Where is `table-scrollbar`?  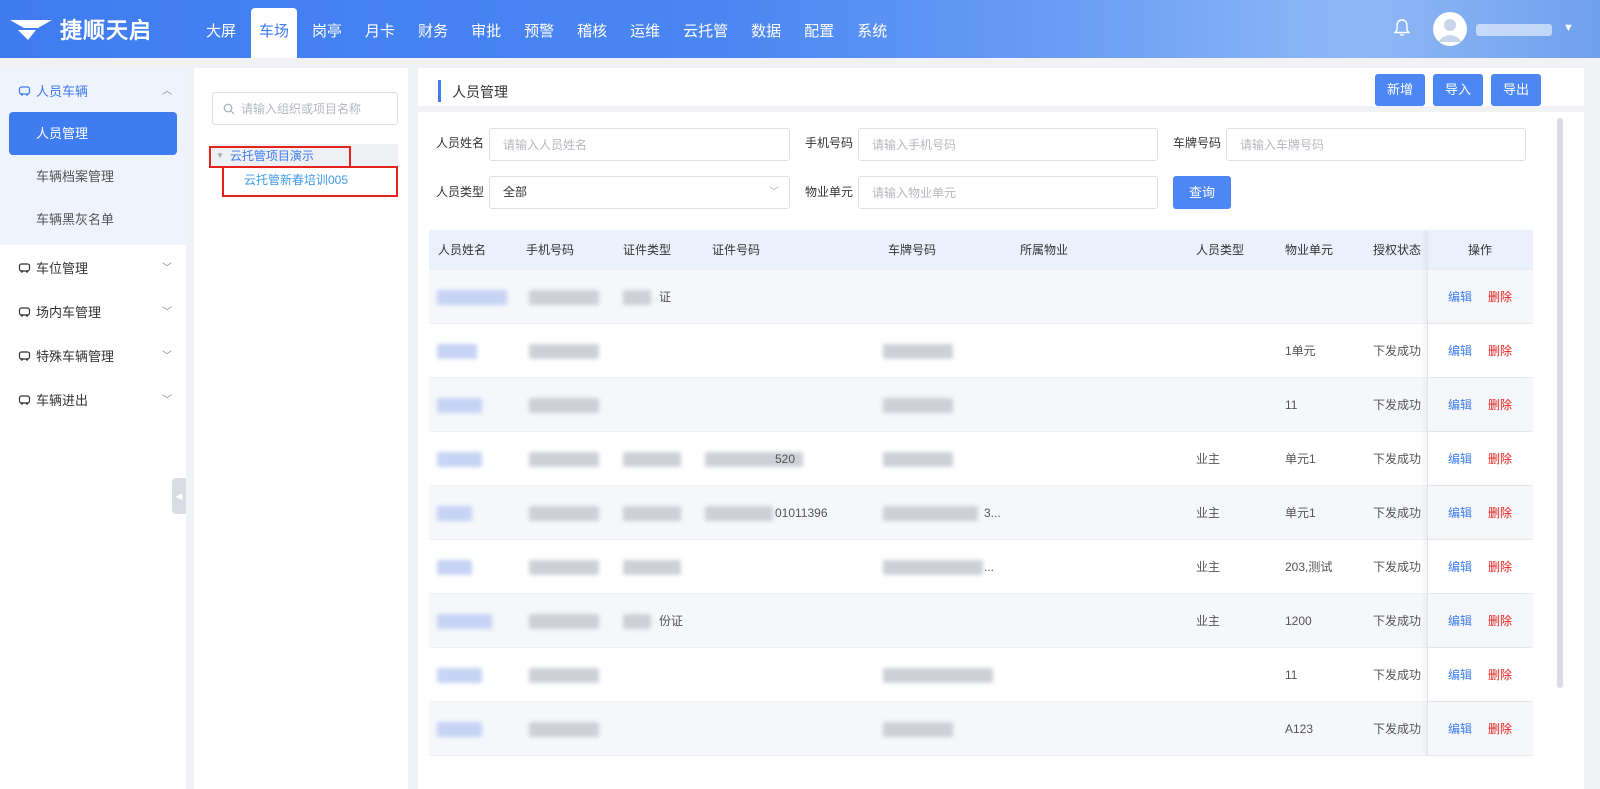
table-scrollbar is located at coordinates (1560, 403).